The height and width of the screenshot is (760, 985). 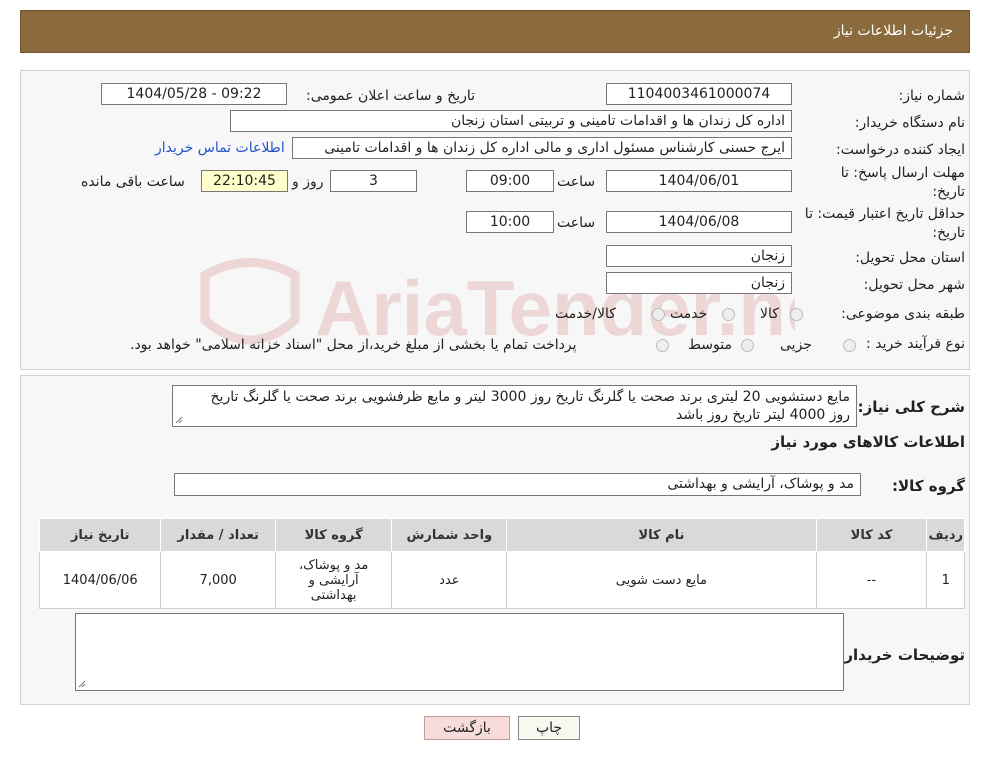 I want to click on cell-group-line-2: آرایشی و, so click(x=333, y=580).